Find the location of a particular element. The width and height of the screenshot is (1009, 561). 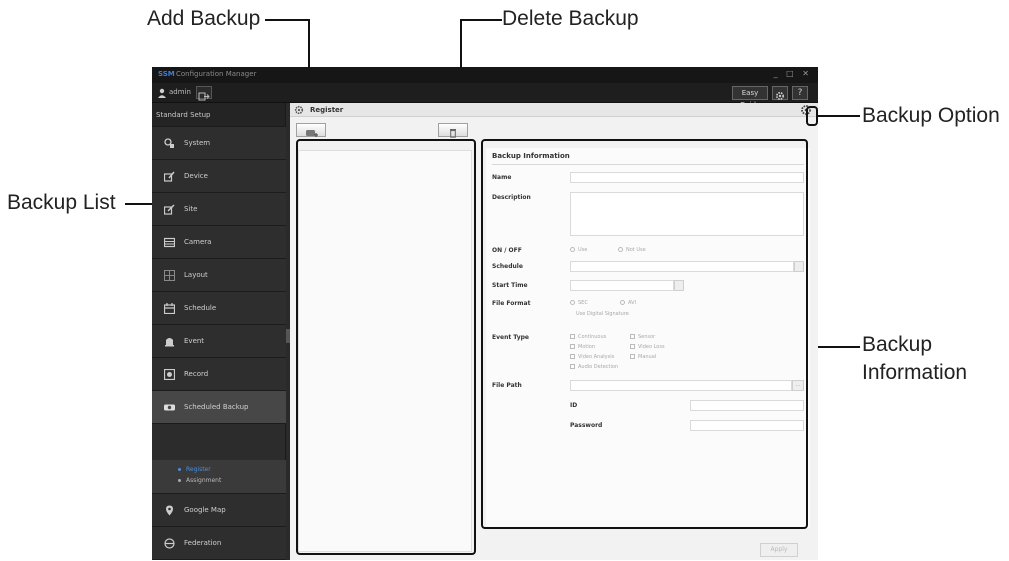

title-bar: SSM Configuration Manager _ □ ✕ is located at coordinates (485, 75).